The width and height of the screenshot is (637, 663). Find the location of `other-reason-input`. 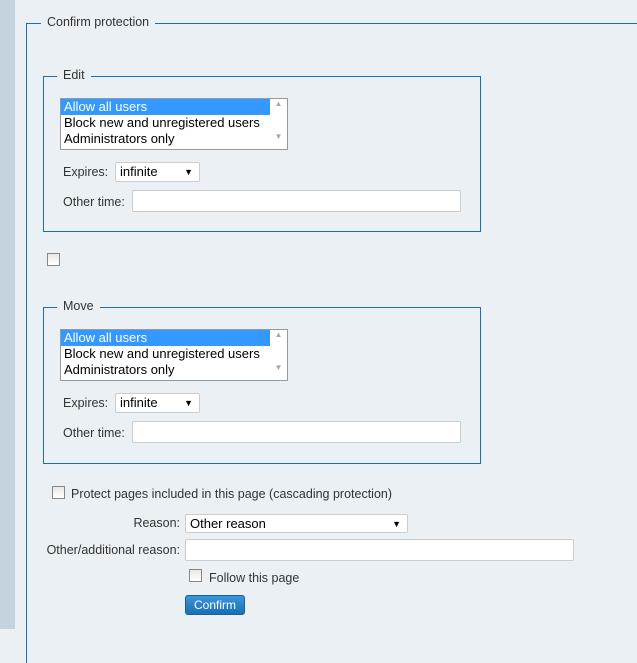

other-reason-input is located at coordinates (379, 550).